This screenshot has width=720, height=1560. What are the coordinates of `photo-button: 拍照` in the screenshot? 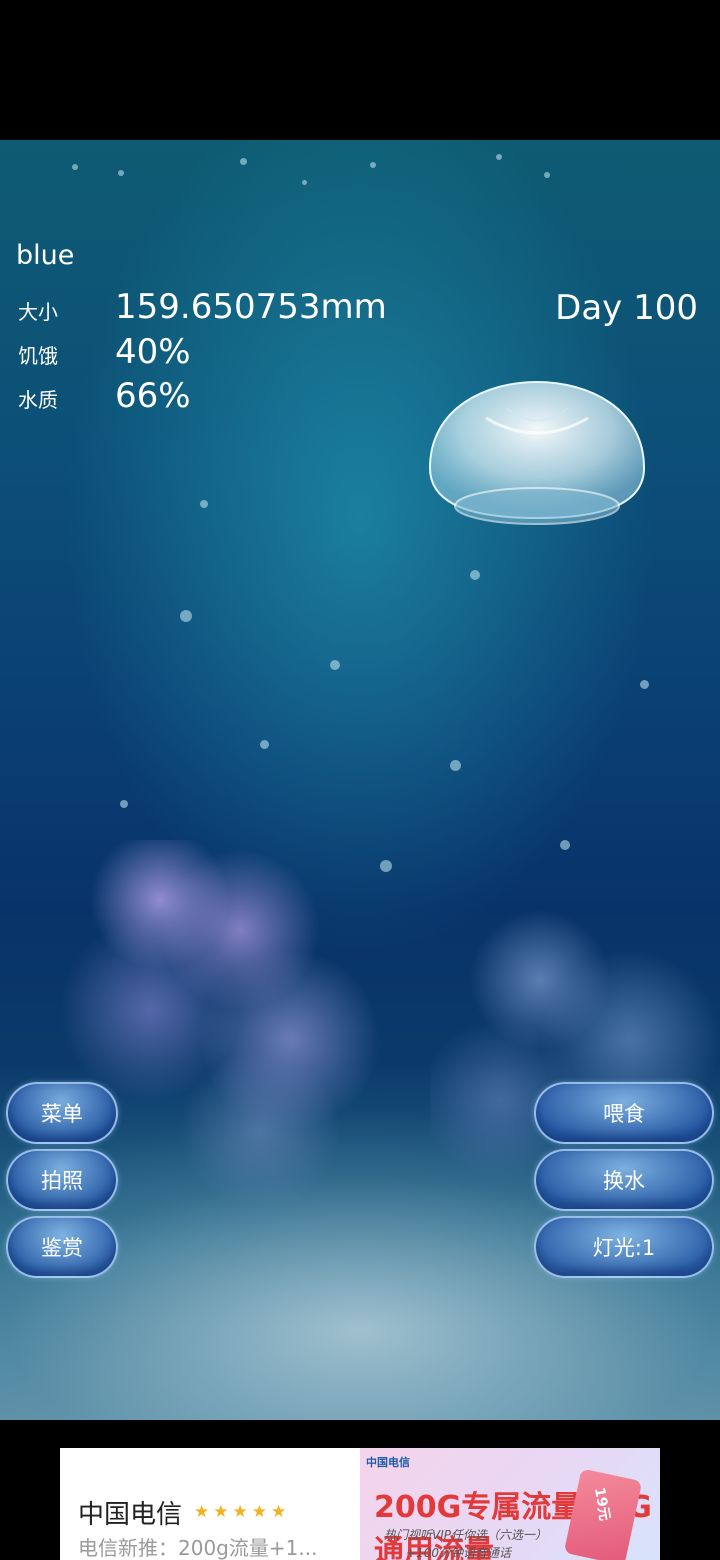 It's located at (62, 1180).